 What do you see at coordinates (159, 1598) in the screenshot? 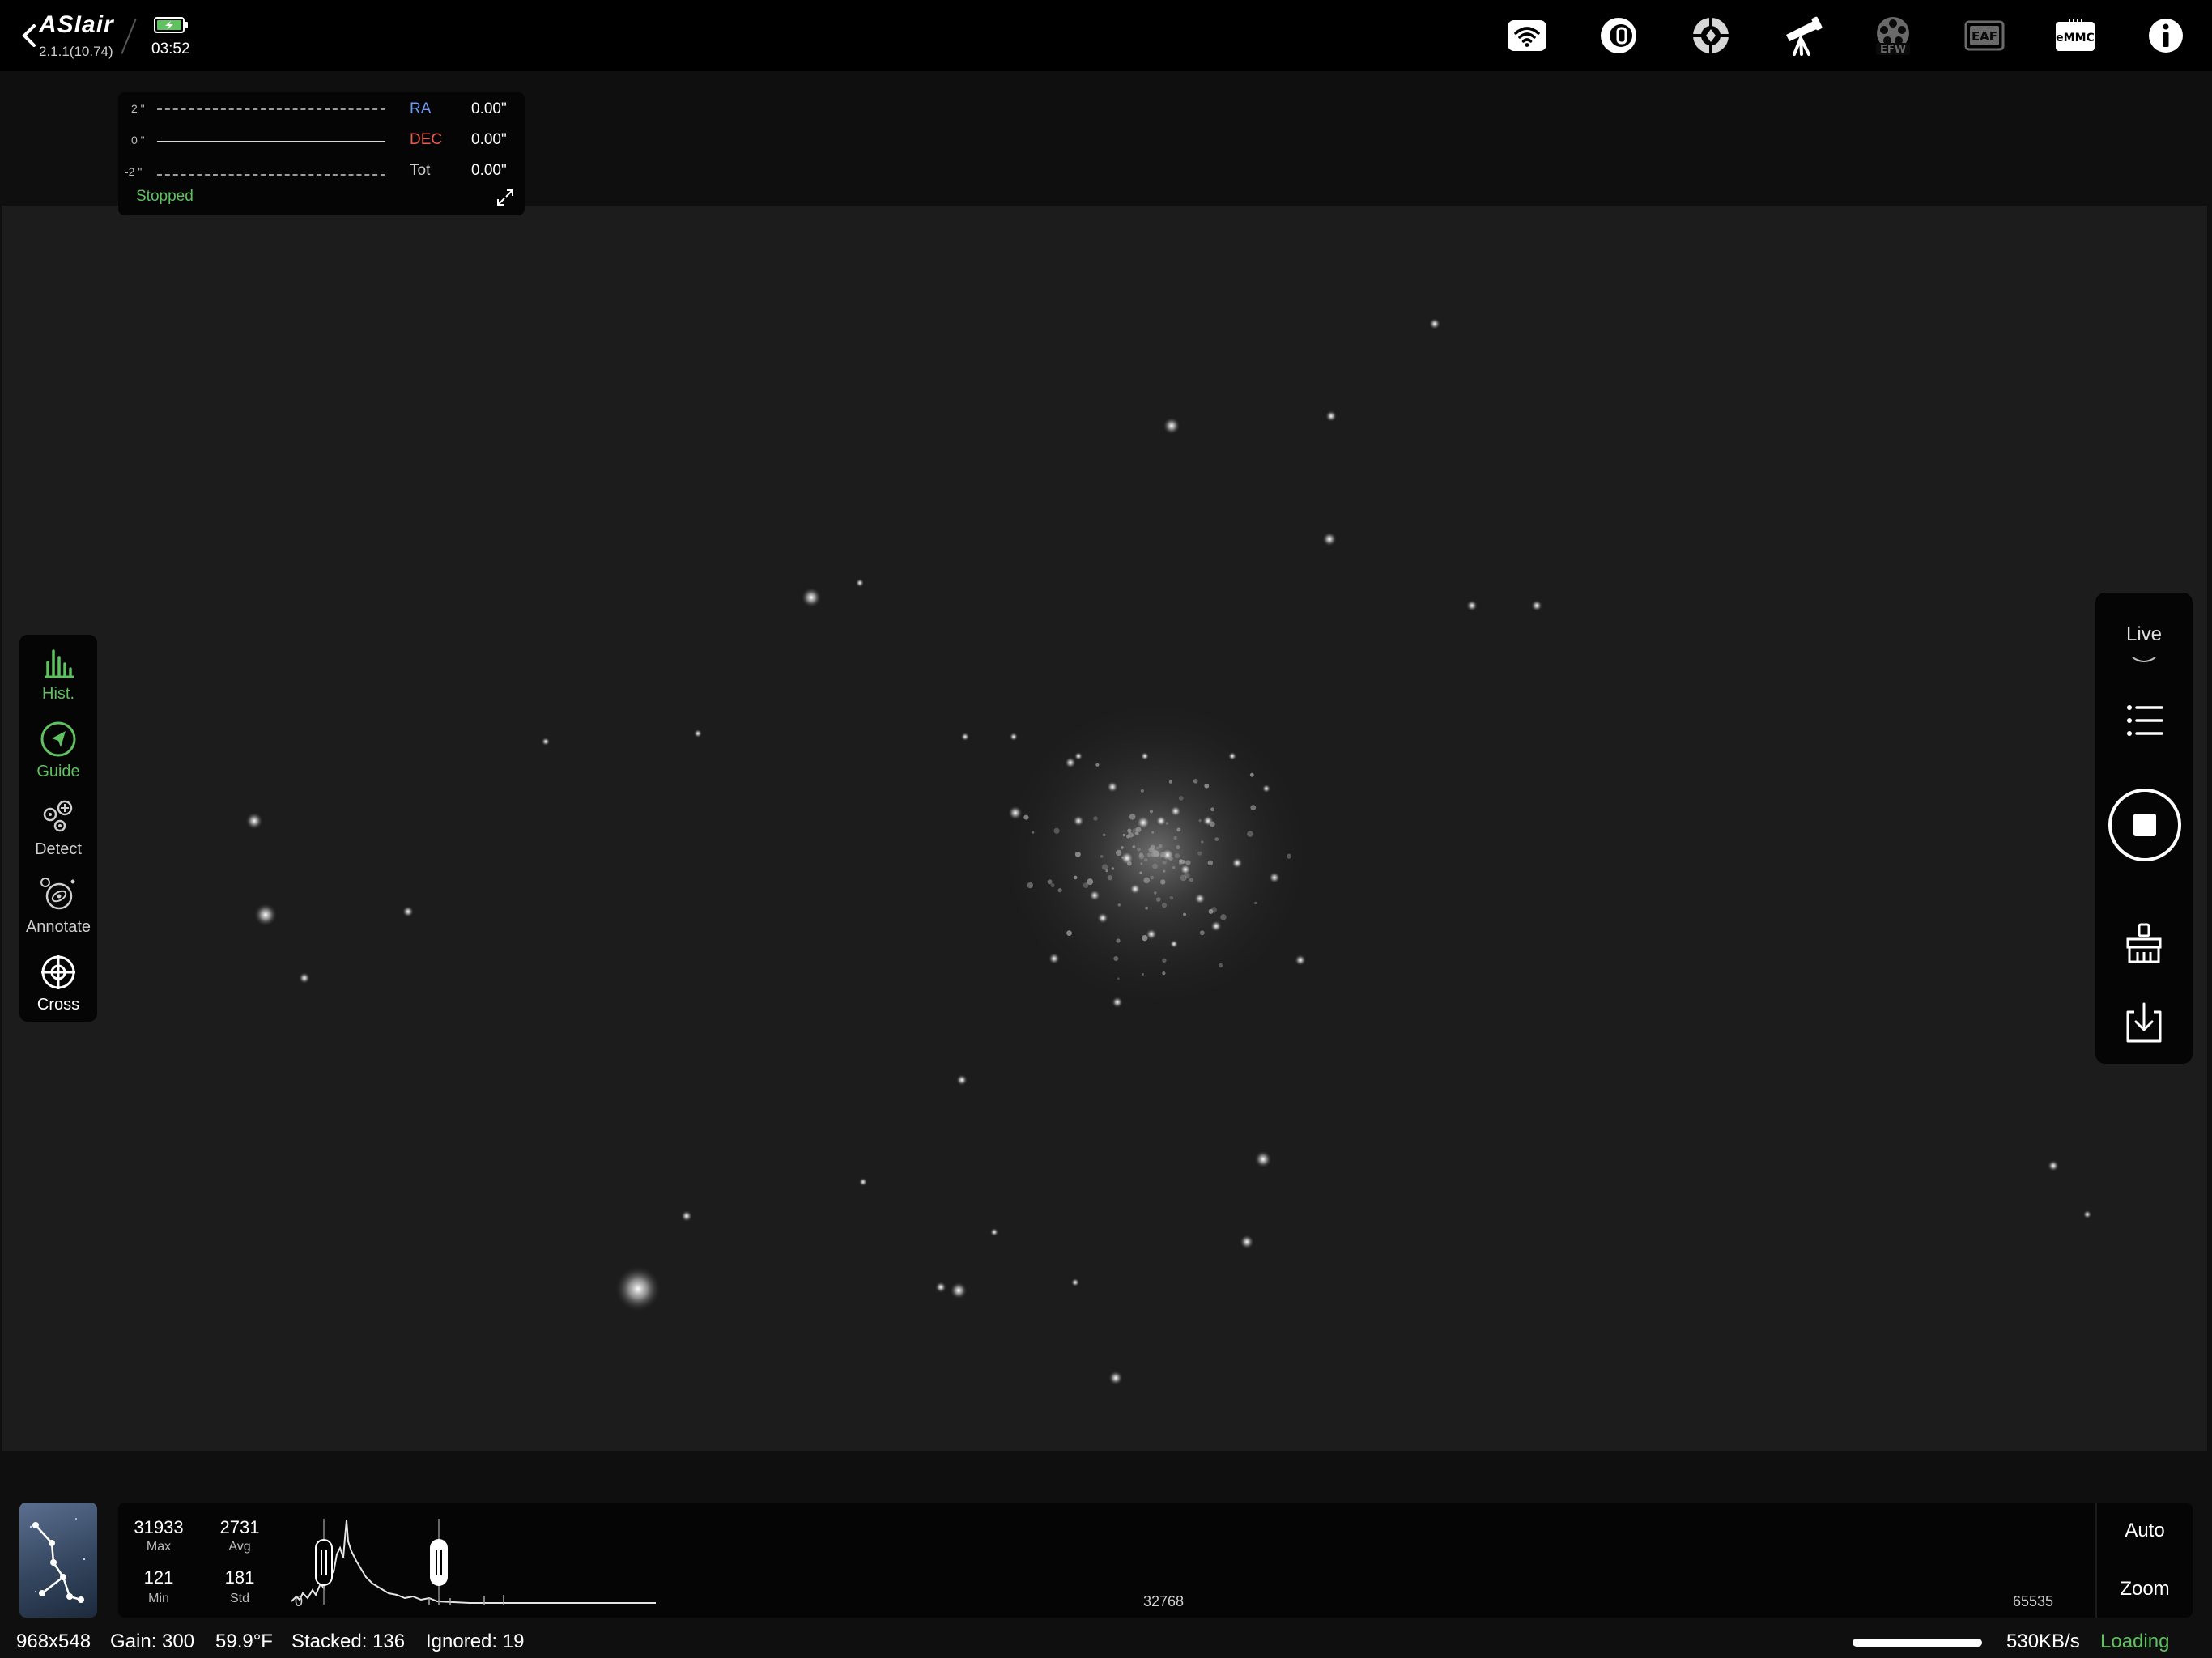
I see `stat-min-label: Min` at bounding box center [159, 1598].